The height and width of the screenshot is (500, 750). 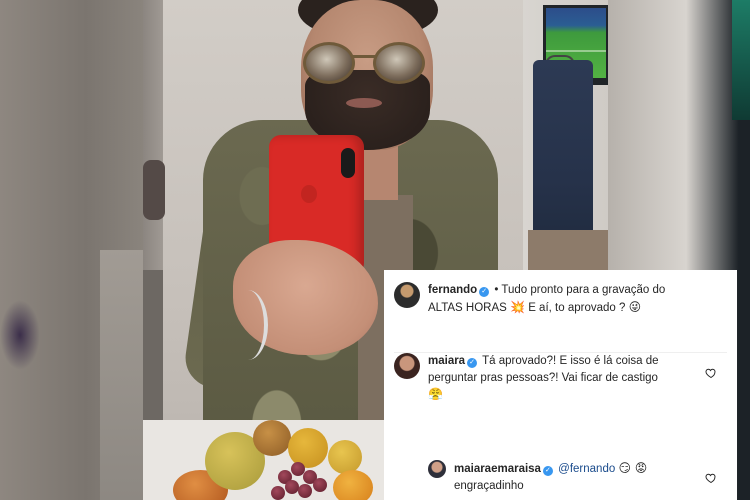 I want to click on door, so click(x=153, y=345).